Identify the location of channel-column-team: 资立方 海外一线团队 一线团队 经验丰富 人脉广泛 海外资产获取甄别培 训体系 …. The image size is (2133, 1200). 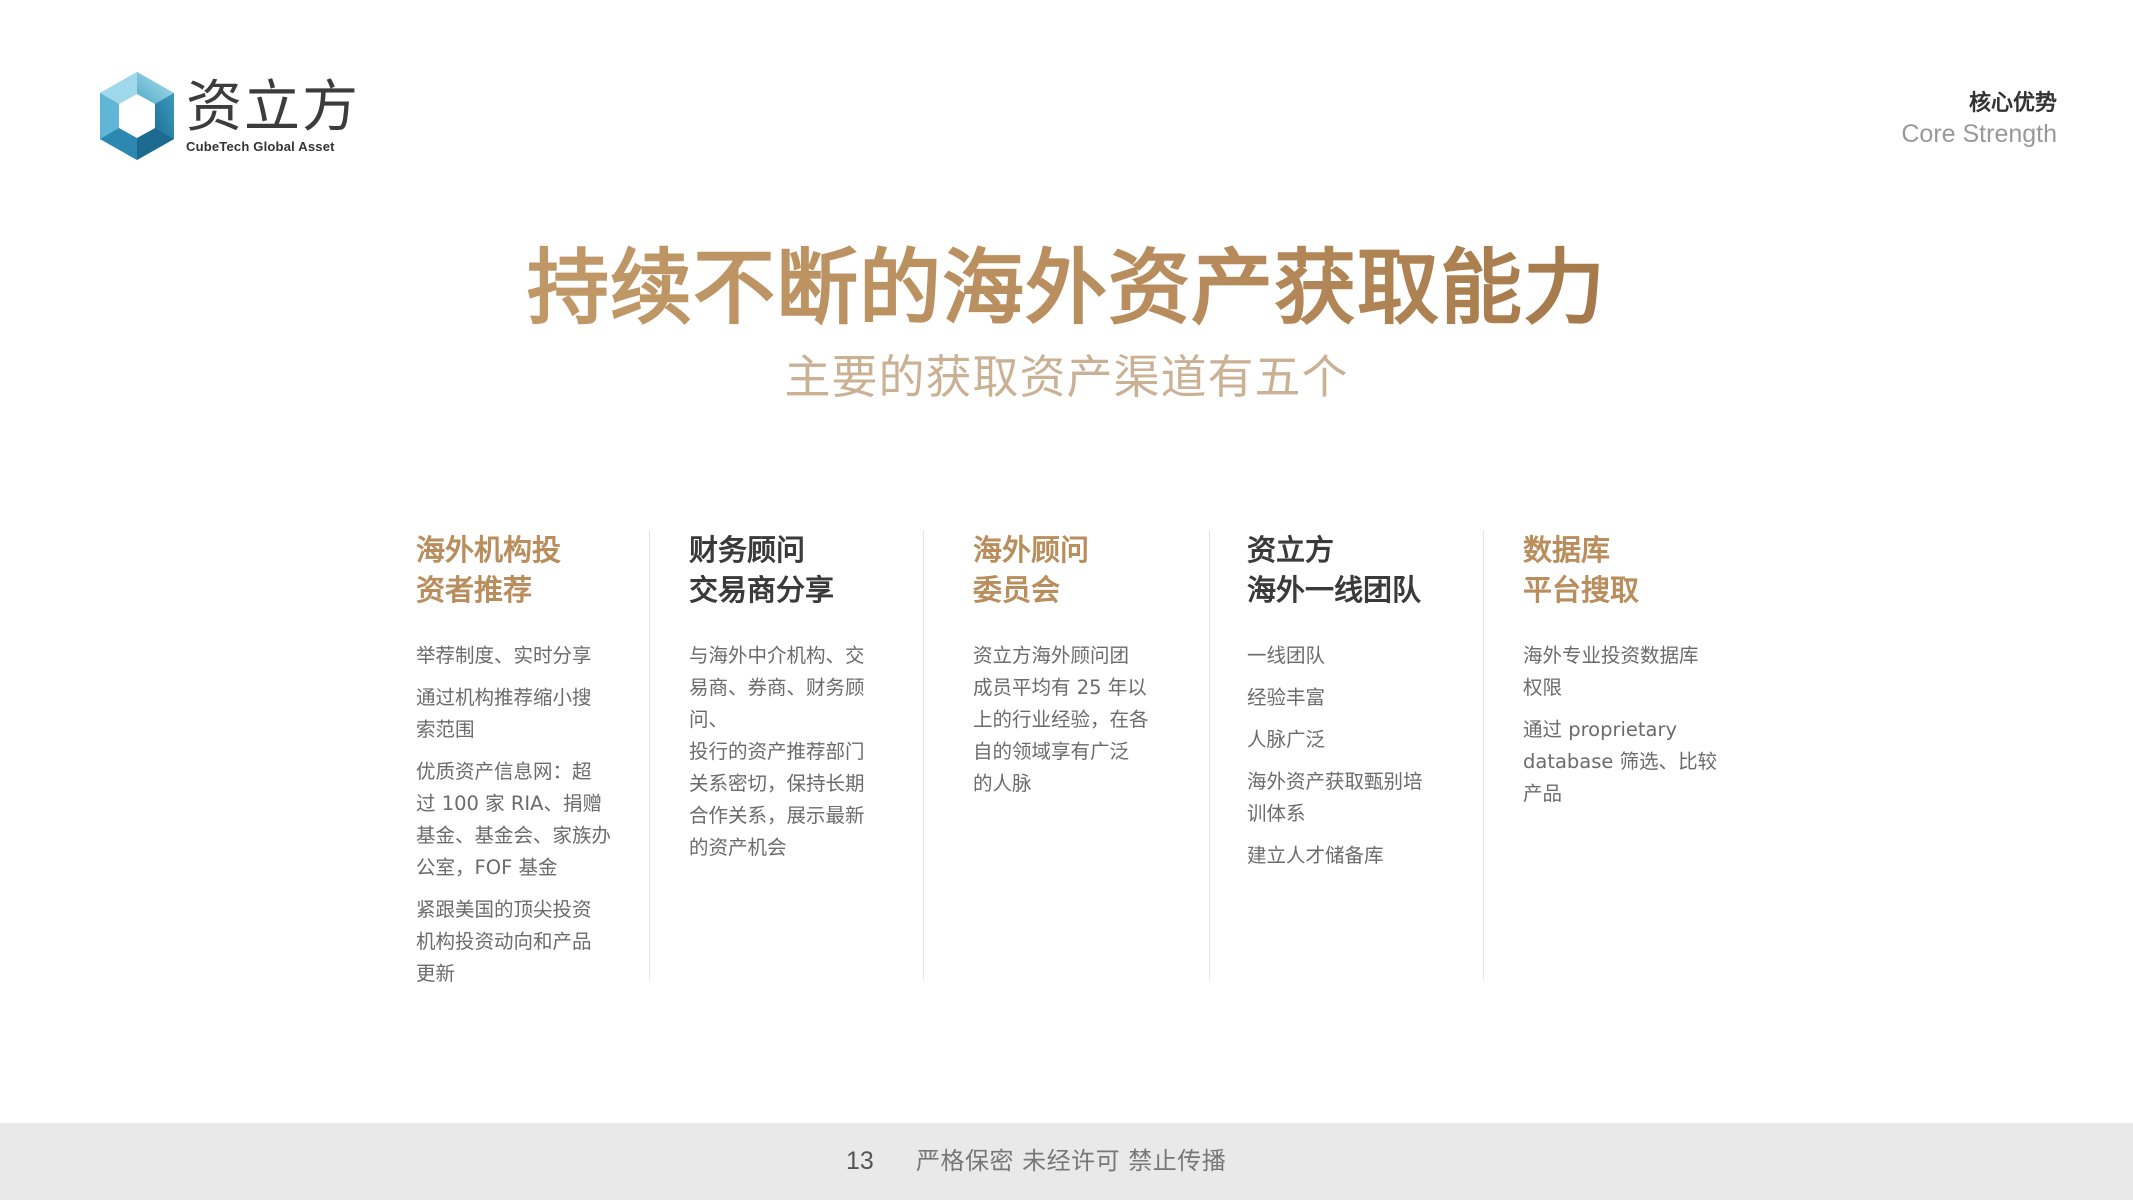
(1352, 706).